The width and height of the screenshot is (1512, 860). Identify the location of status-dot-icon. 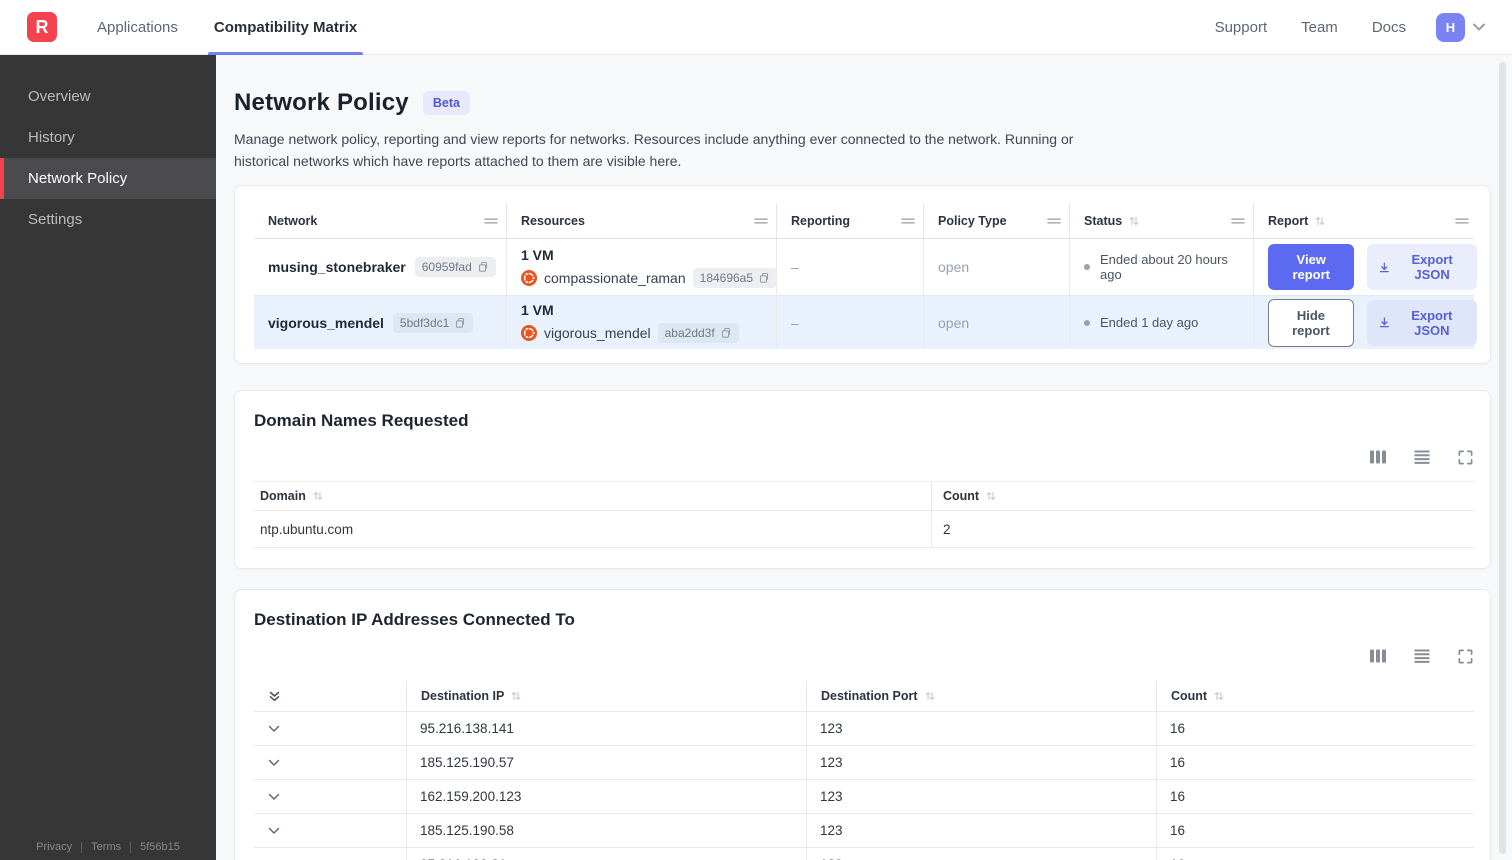
(1087, 322).